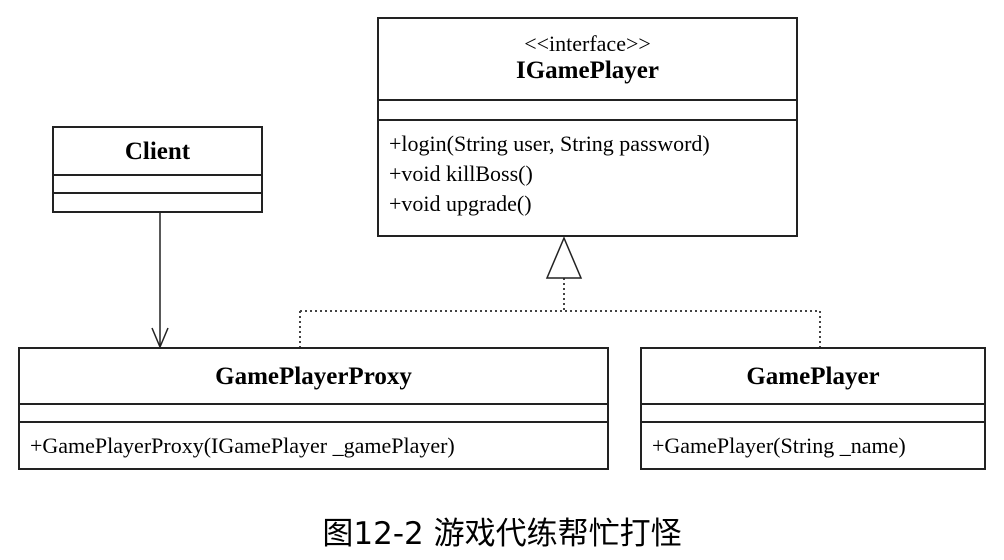 The height and width of the screenshot is (560, 1004). I want to click on client-name: Client, so click(157, 152).